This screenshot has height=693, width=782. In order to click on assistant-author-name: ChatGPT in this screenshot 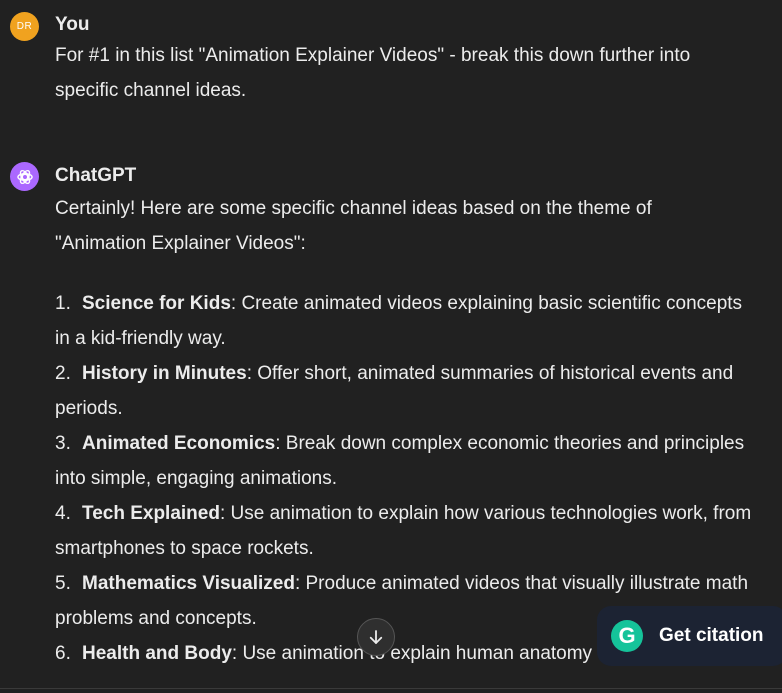, I will do `click(96, 175)`.